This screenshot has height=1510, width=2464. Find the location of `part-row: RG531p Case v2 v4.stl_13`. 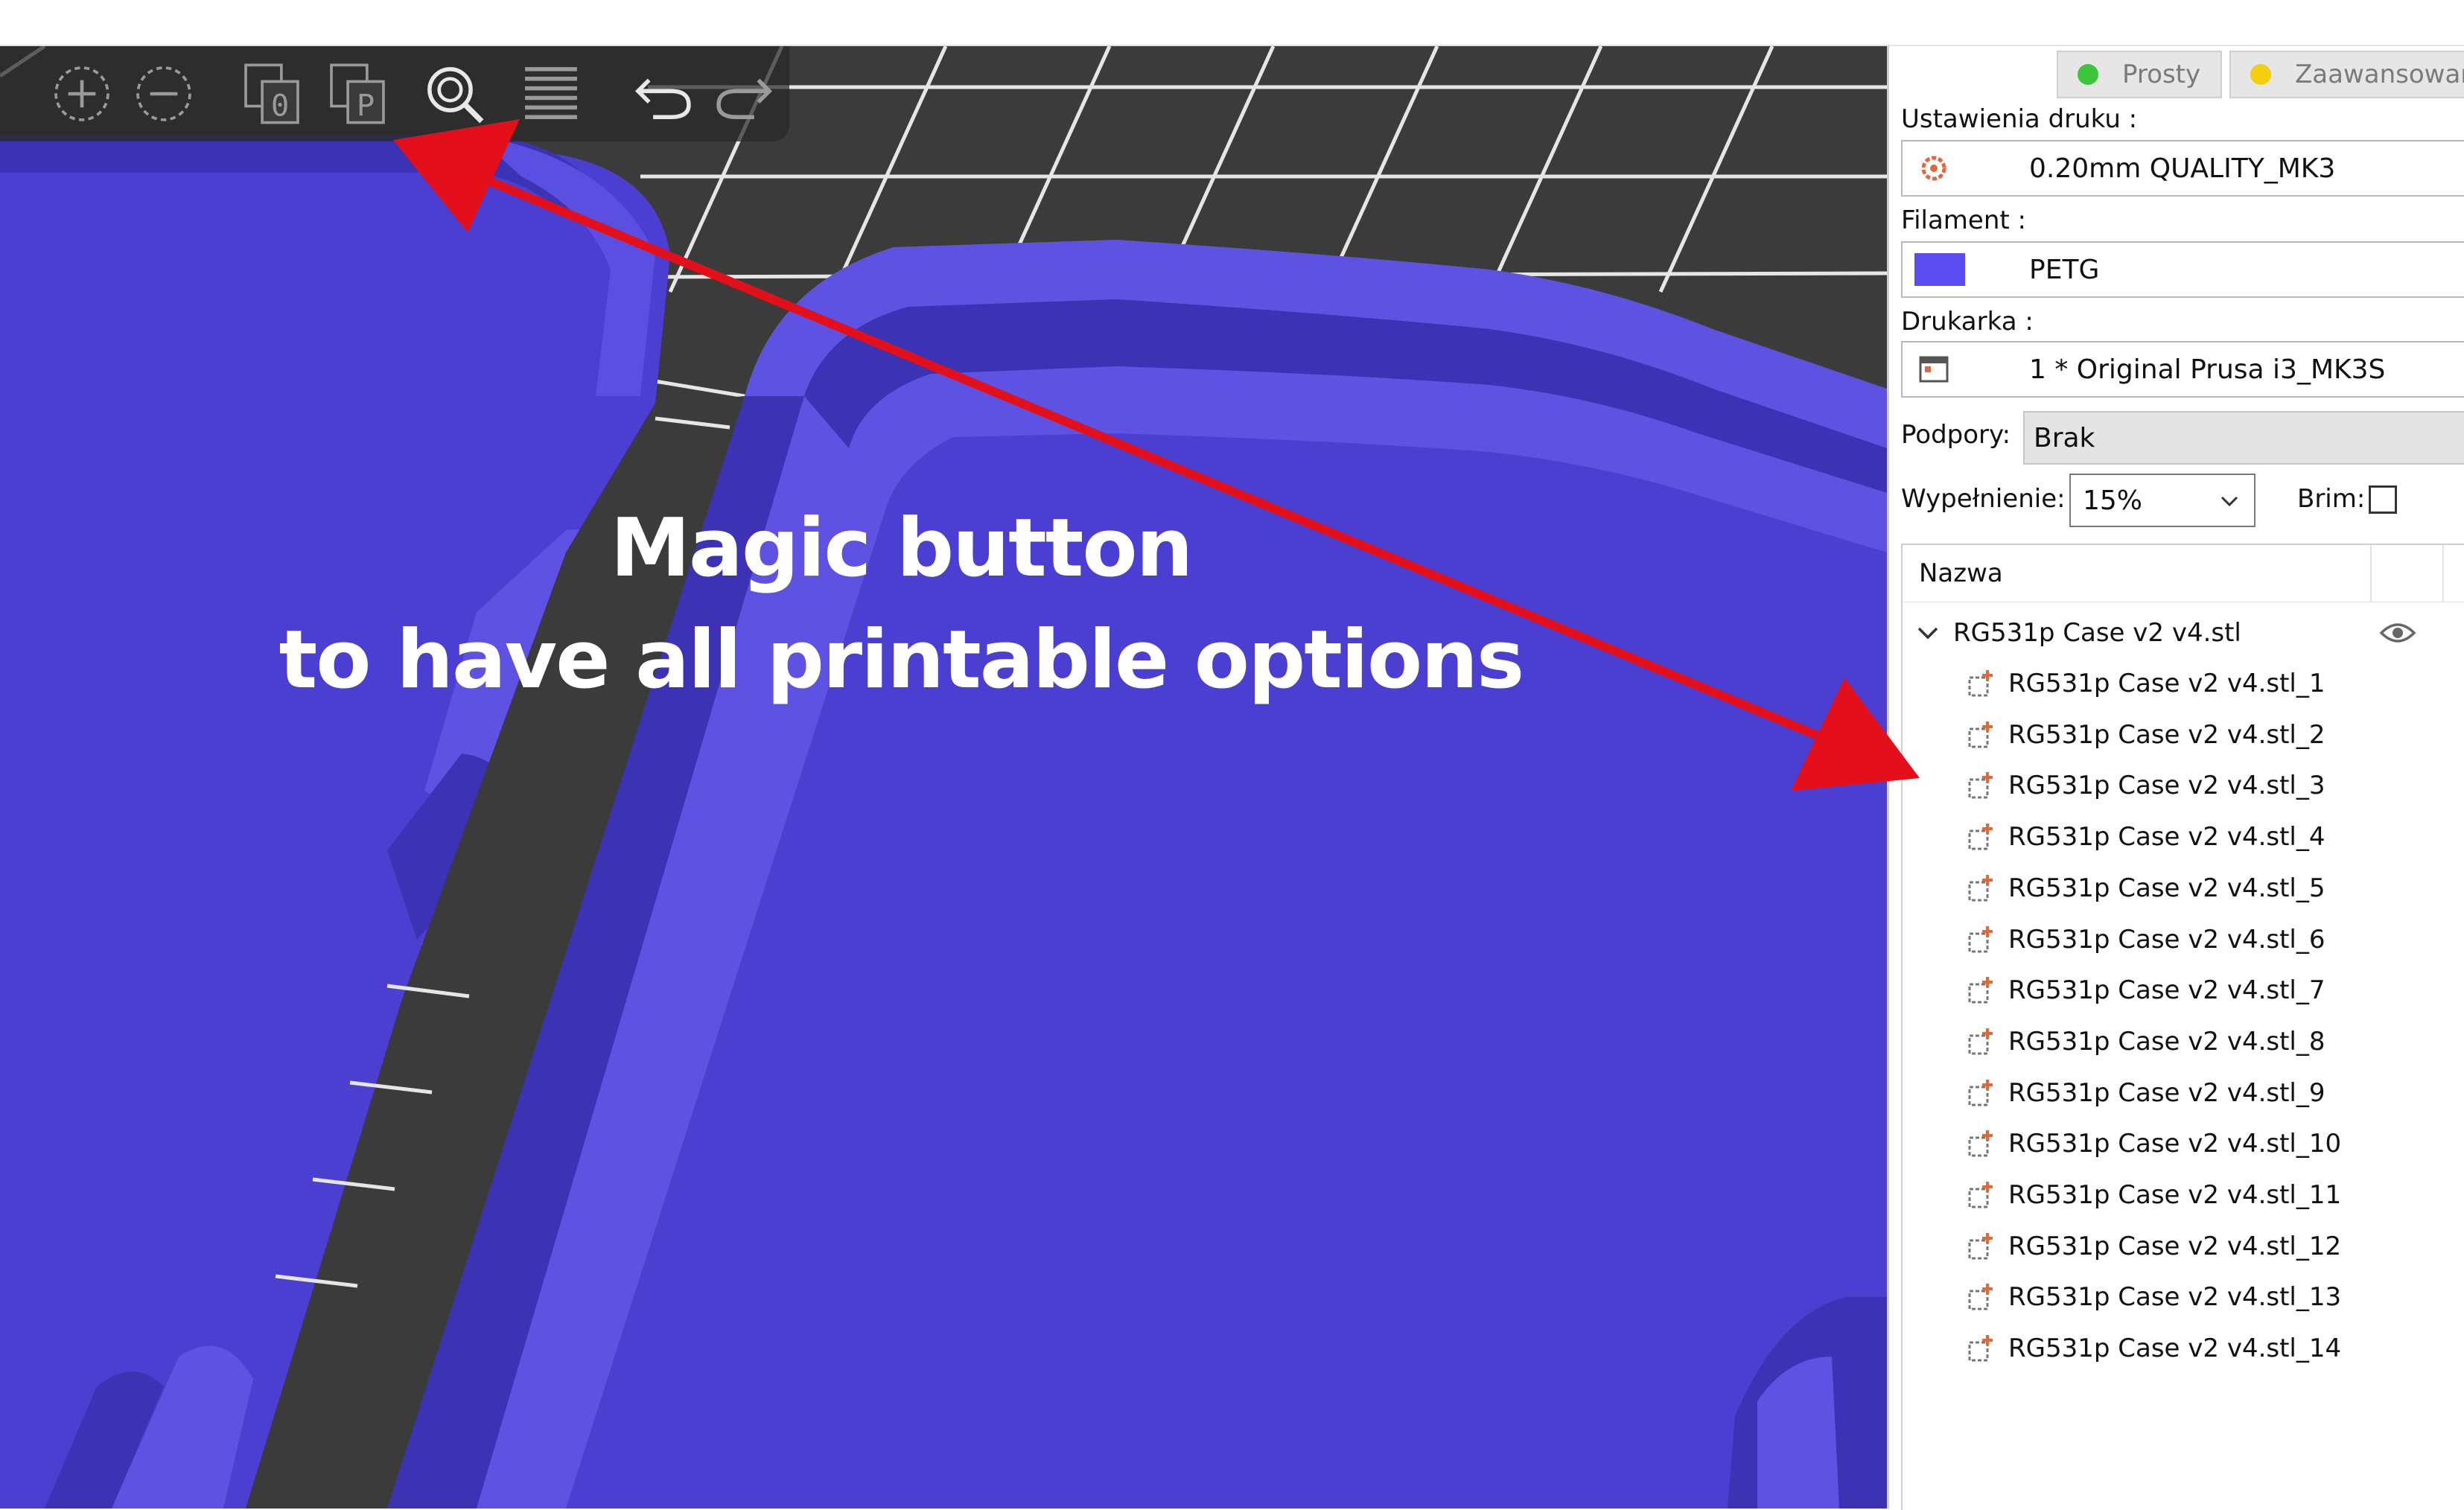

part-row: RG531p Case v2 v4.stl_13 is located at coordinates (2184, 1297).